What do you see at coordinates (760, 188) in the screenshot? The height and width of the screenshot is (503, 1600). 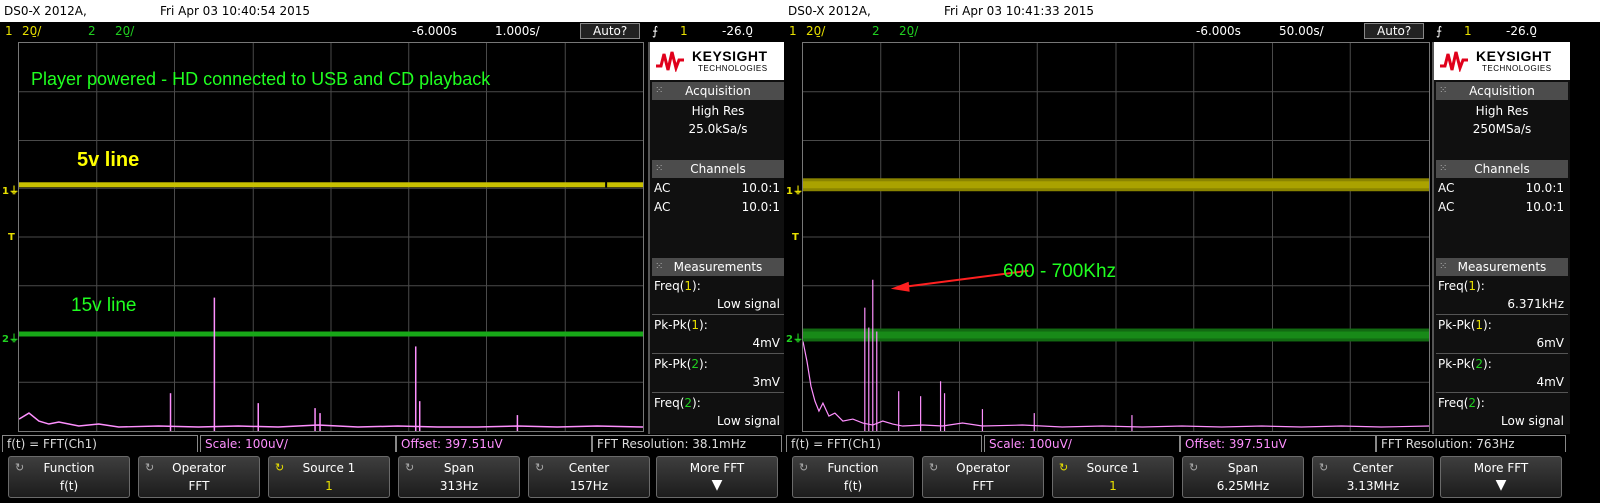 I see `ch1-probe: 10.0:1` at bounding box center [760, 188].